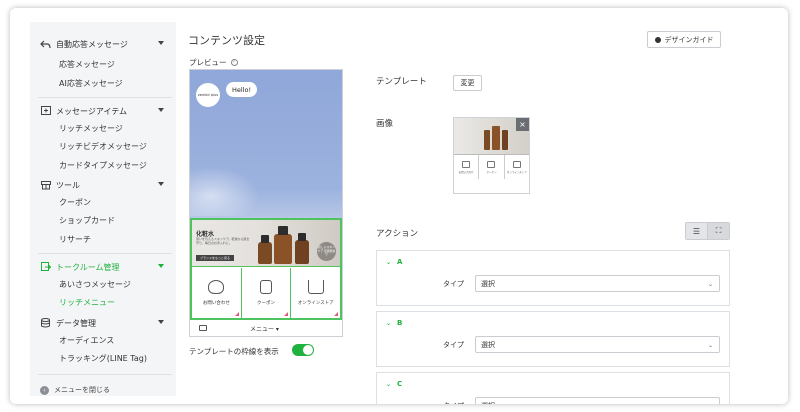 The width and height of the screenshot is (800, 412). Describe the element at coordinates (45, 111) in the screenshot. I see `message-plus-icon` at that location.